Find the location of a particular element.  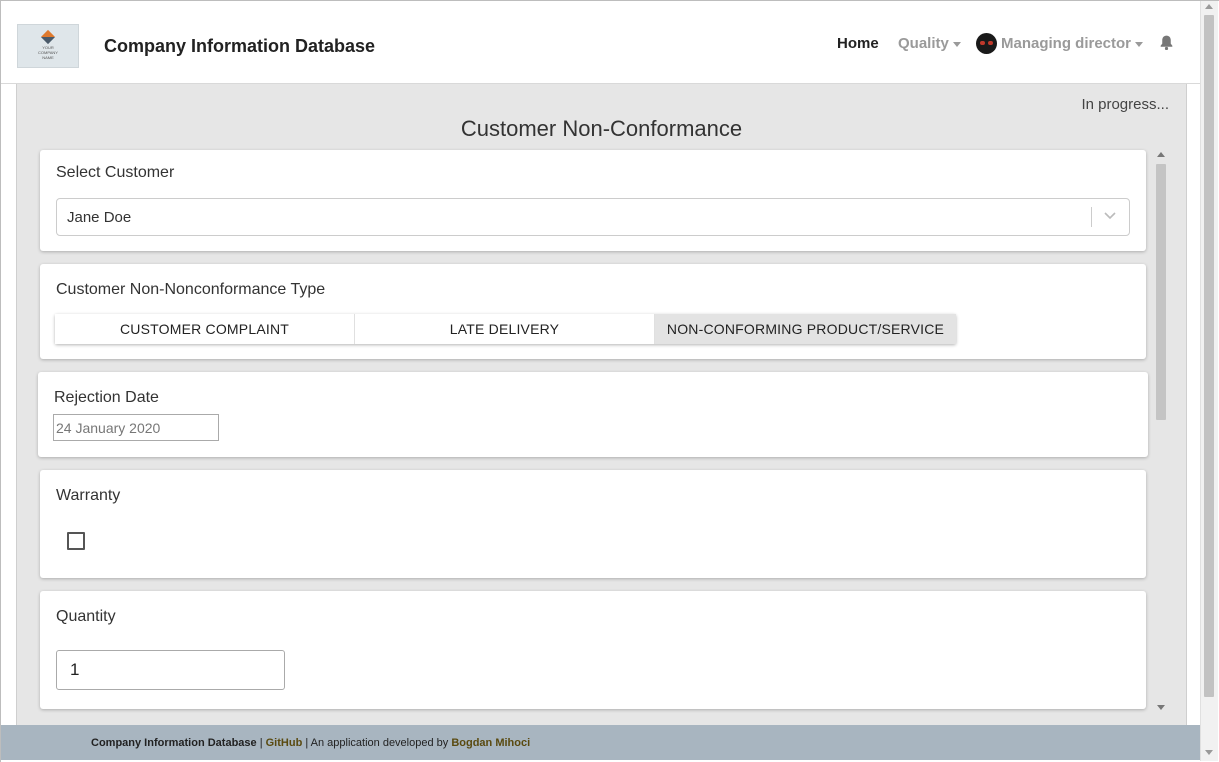

customer-select-value: Jane Doe is located at coordinates (99, 217).